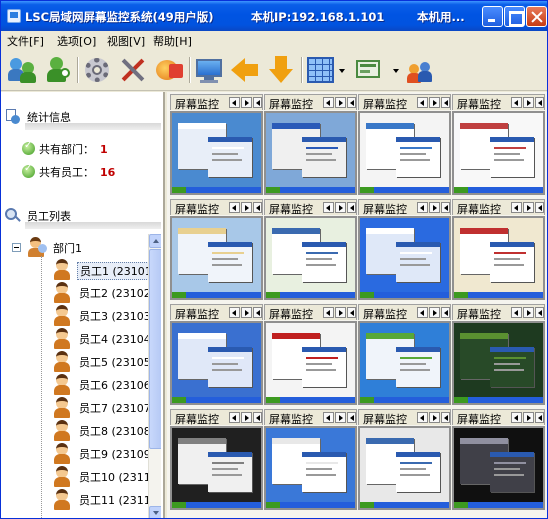 The height and width of the screenshot is (519, 548). Describe the element at coordinates (281, 70) in the screenshot. I see `arrow-down-icon` at that location.